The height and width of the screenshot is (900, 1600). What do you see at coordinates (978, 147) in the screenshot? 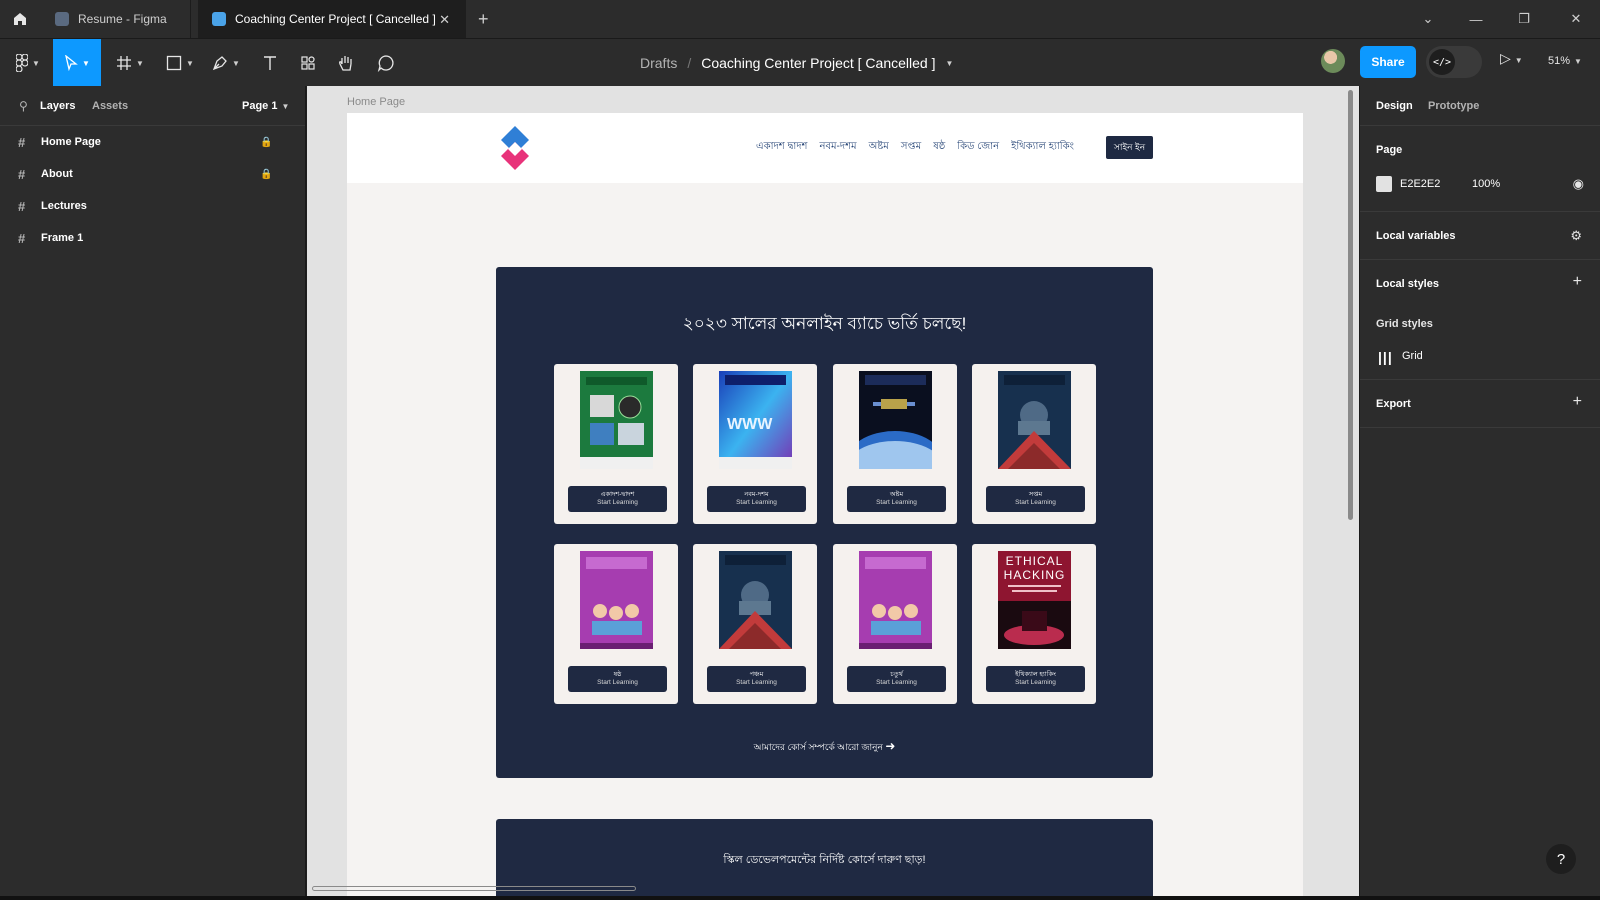
I see `nav-link-kid-zone: কিড জোন` at bounding box center [978, 147].